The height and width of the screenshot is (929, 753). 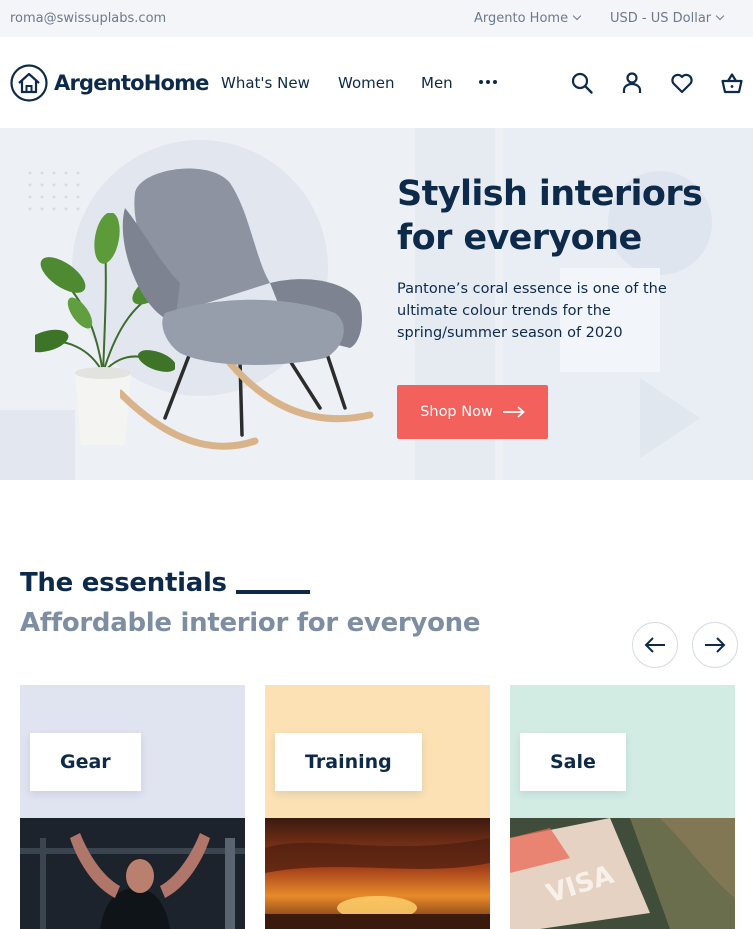 I want to click on currency-switcher: USD - US Dollar, so click(x=667, y=18).